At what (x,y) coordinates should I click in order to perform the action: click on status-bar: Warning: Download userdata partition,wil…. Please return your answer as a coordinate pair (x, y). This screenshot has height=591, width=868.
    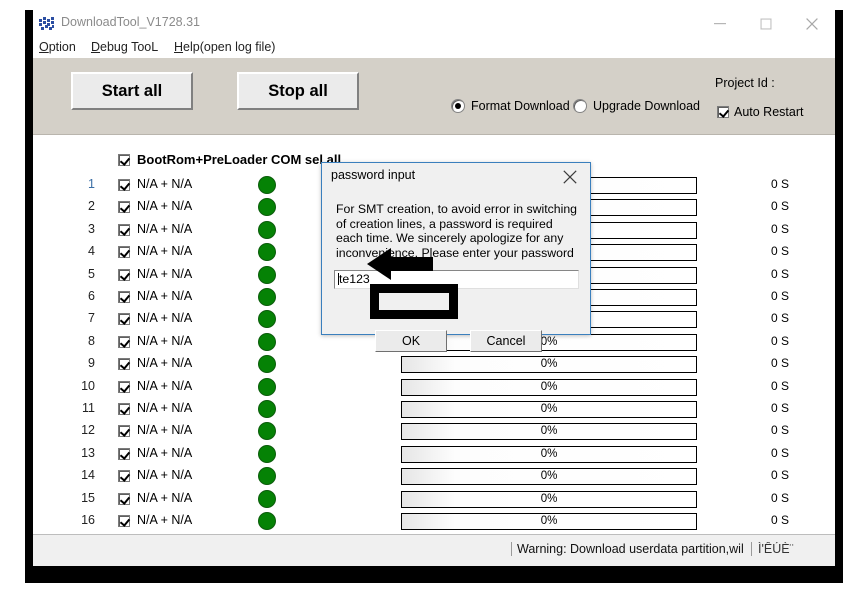
    Looking at the image, I should click on (434, 550).